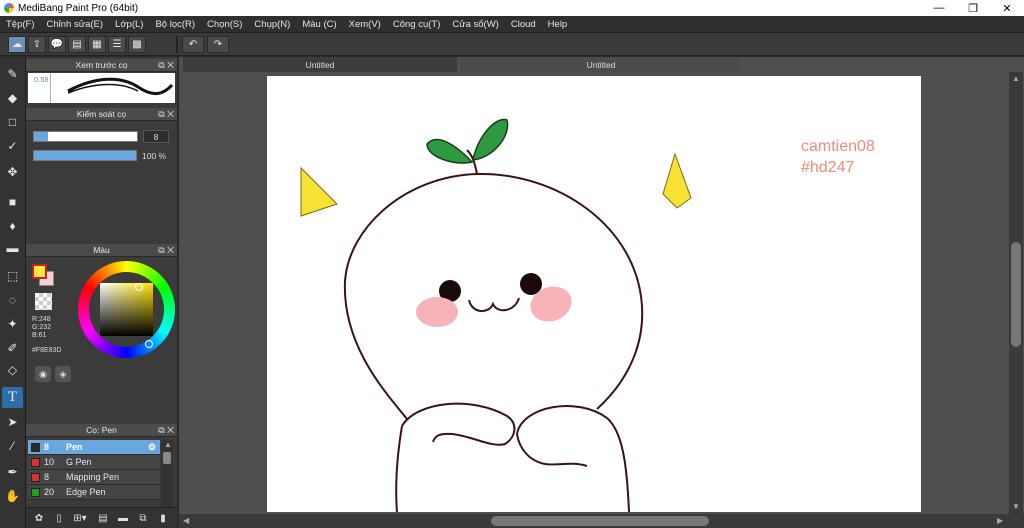 The height and width of the screenshot is (528, 1024). What do you see at coordinates (101, 114) in the screenshot?
I see `brush-control-header: Kiểm soát cọ ⧉ ✕` at bounding box center [101, 114].